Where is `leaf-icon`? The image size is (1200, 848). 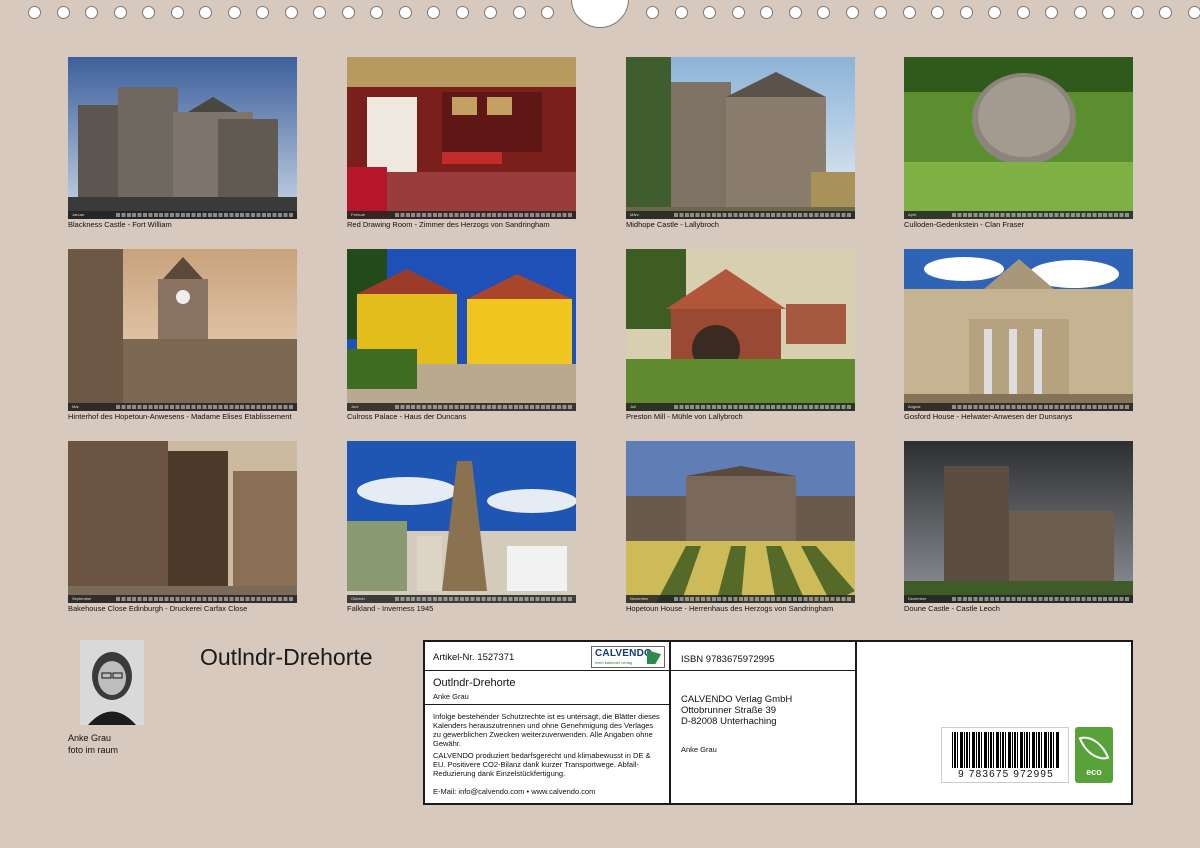 leaf-icon is located at coordinates (1094, 748).